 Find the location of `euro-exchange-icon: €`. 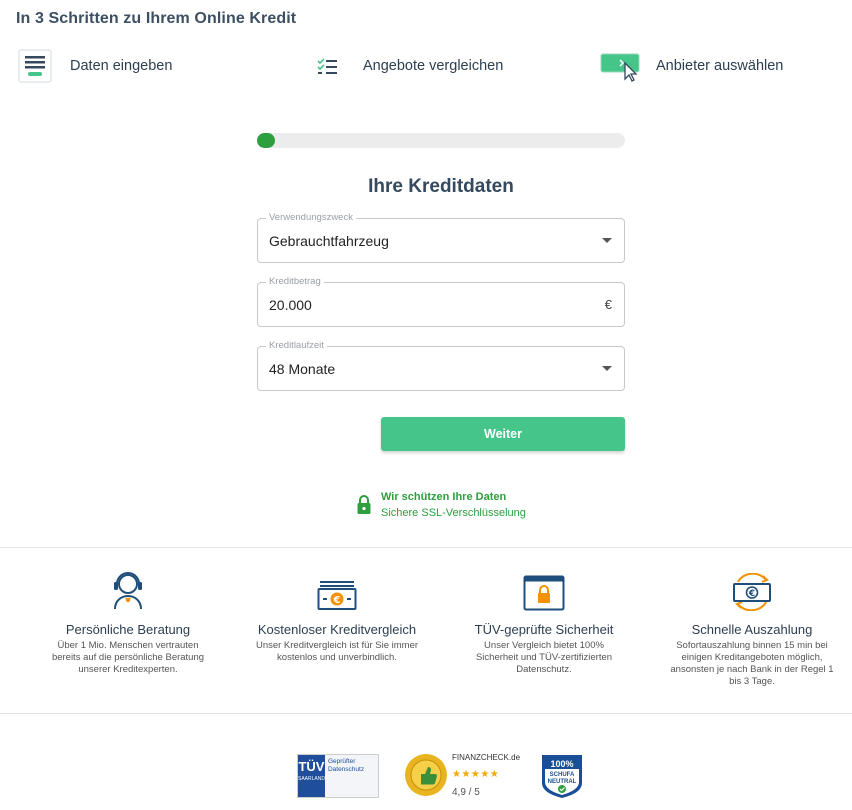

euro-exchange-icon: € is located at coordinates (752, 594).